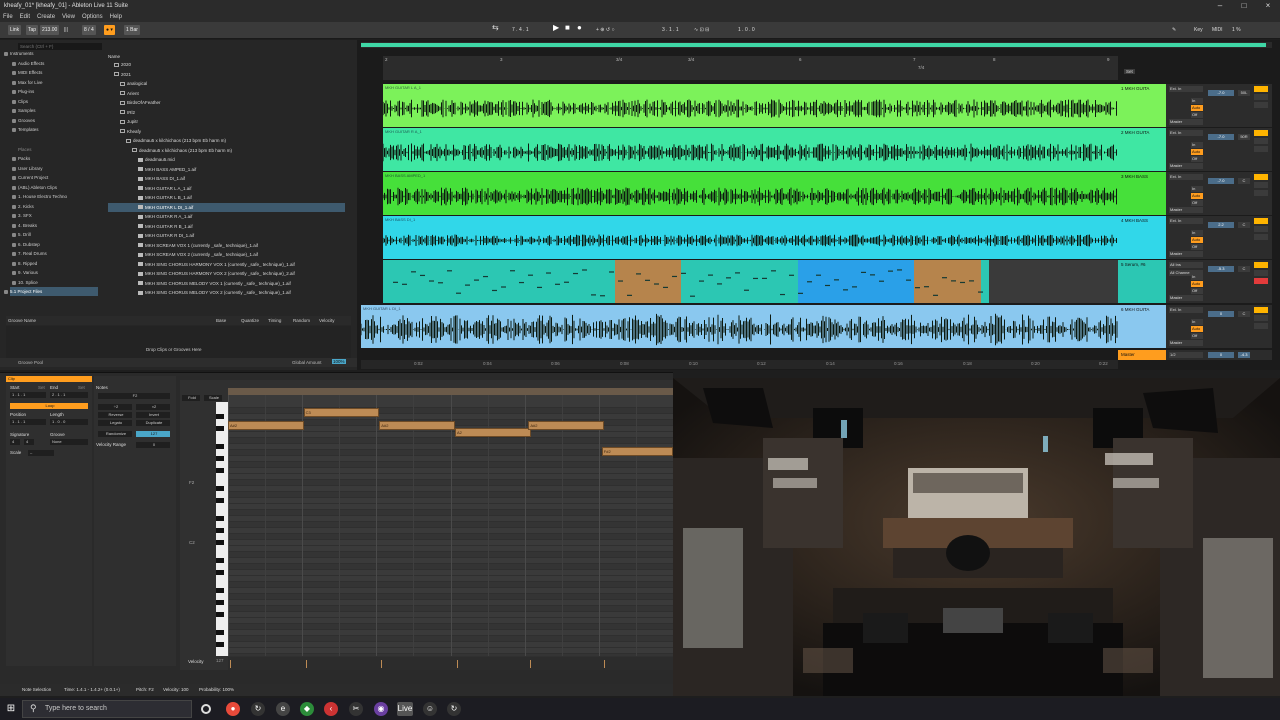  I want to click on track-header: 6 MKH GUITA, so click(1142, 326).